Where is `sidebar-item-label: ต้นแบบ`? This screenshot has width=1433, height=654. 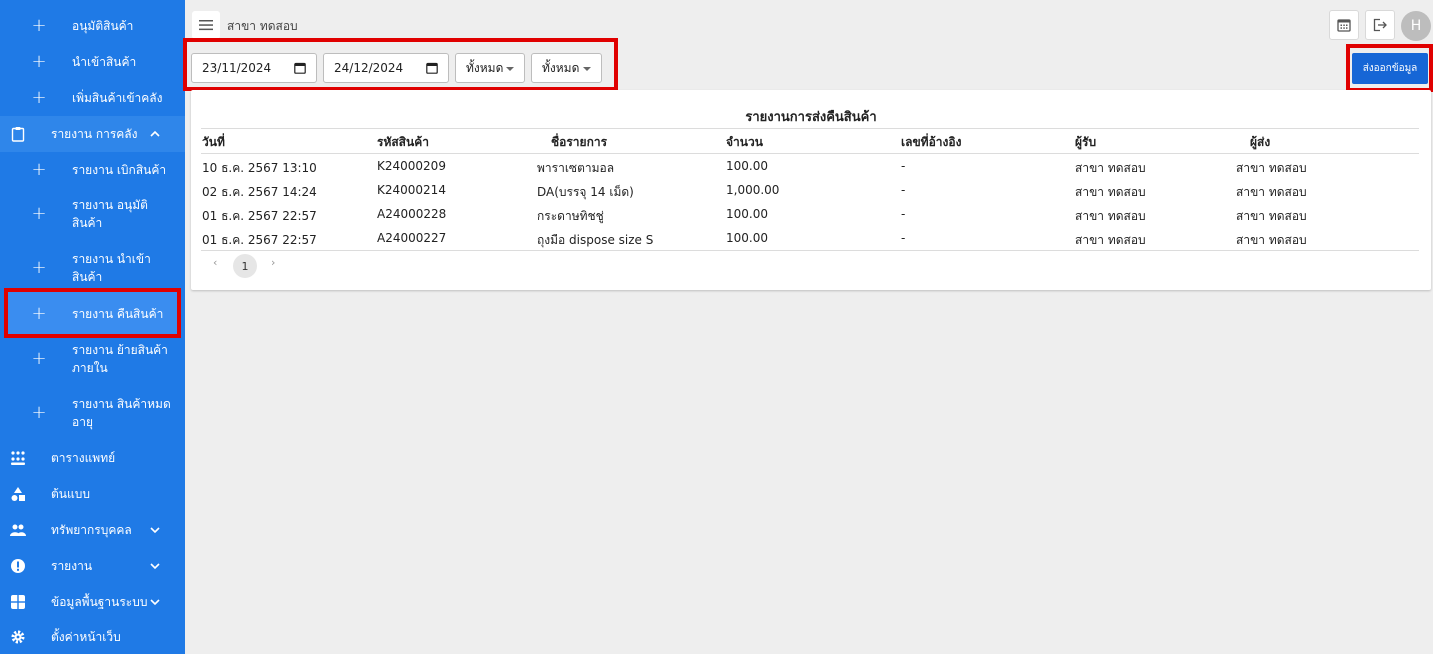
sidebar-item-label: ต้นแบบ is located at coordinates (70, 494).